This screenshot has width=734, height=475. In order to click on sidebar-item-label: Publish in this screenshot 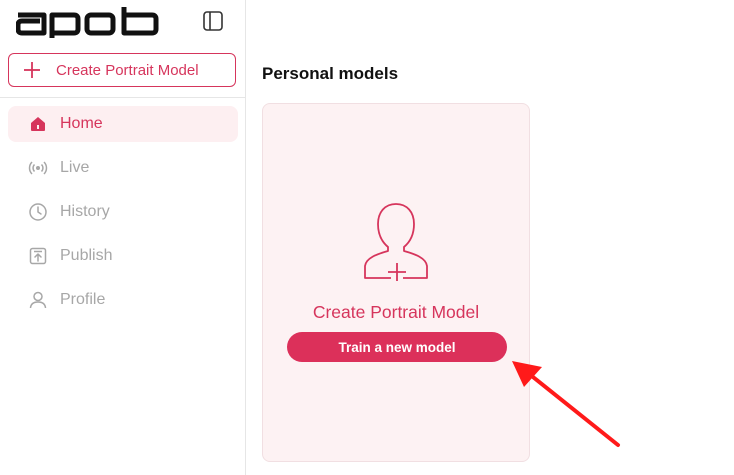, I will do `click(86, 255)`.